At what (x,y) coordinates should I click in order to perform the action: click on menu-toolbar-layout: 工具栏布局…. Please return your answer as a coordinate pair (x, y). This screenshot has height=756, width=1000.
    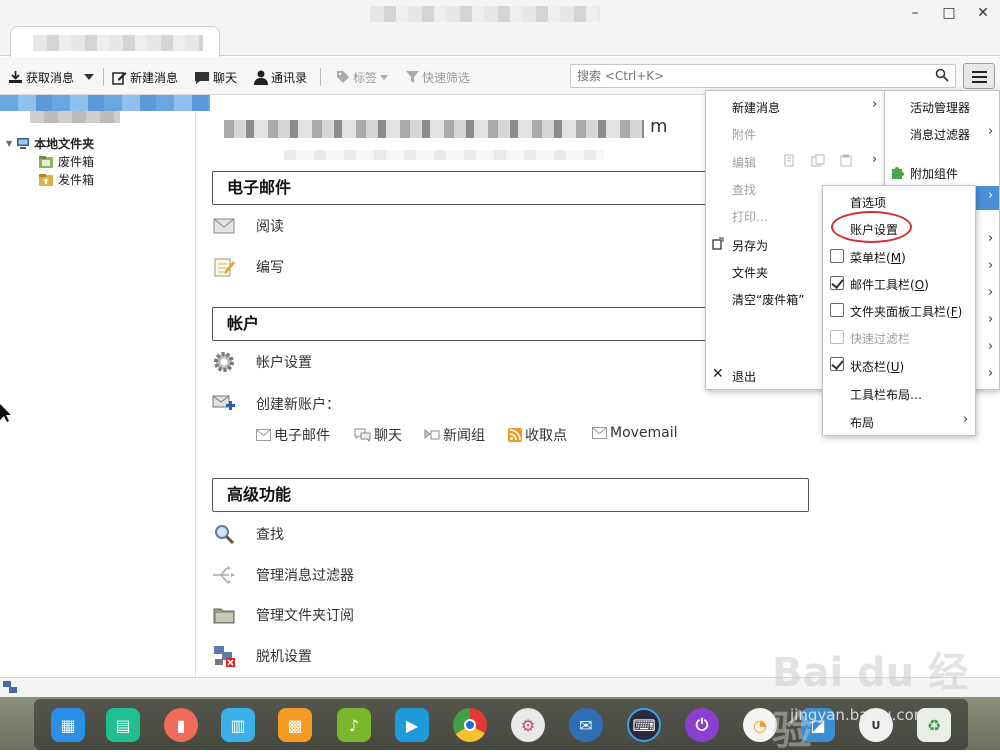
    Looking at the image, I should click on (886, 394).